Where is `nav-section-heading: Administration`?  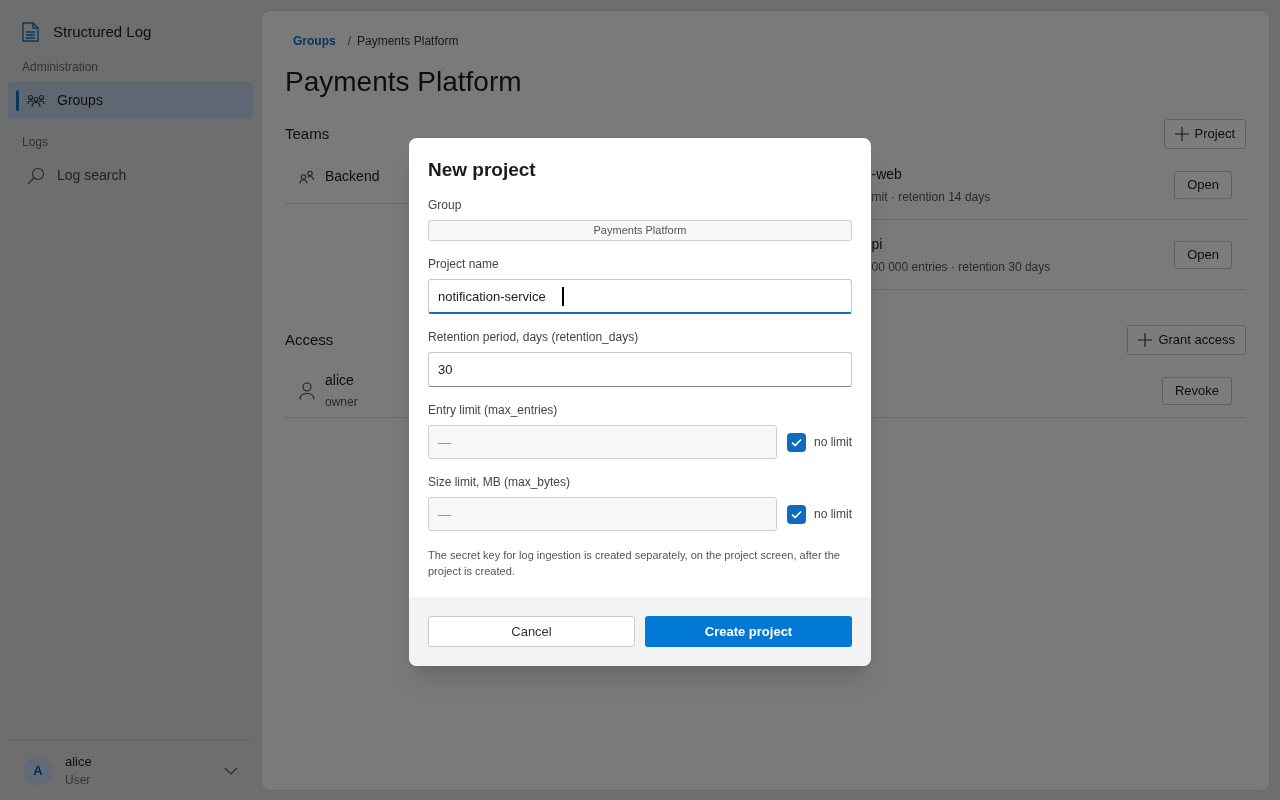
nav-section-heading: Administration is located at coordinates (60, 67).